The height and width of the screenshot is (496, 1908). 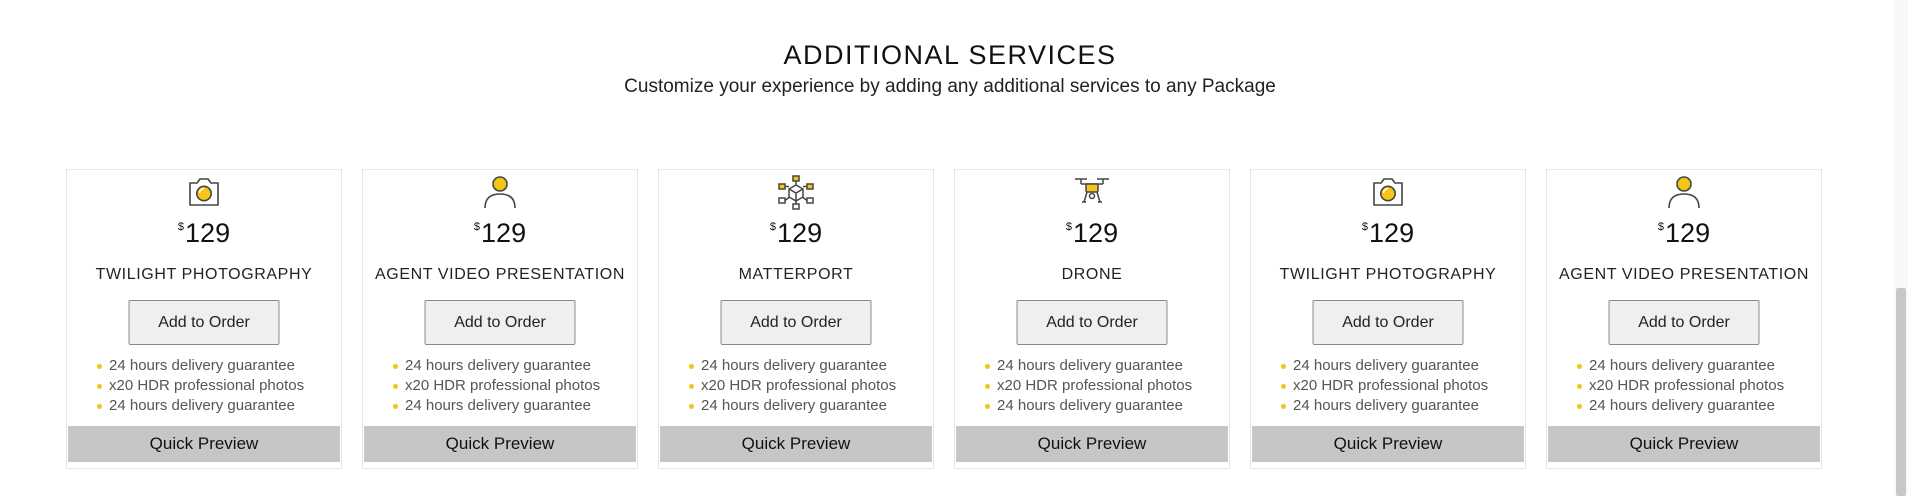 I want to click on drone-icon, so click(x=1092, y=192).